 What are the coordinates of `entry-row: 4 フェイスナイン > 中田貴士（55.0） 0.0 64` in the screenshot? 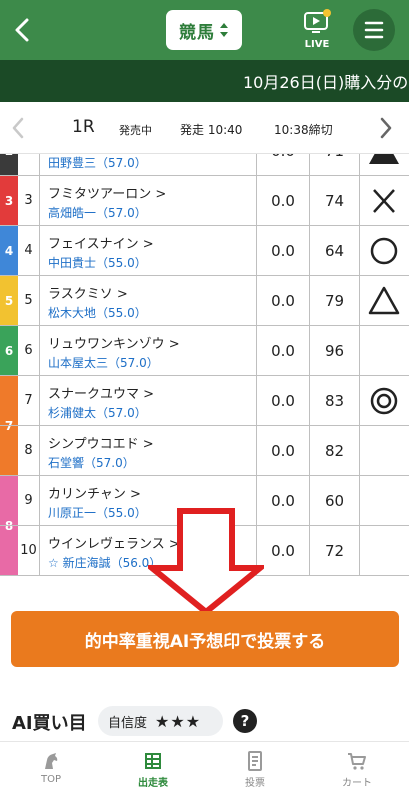 It's located at (204, 251).